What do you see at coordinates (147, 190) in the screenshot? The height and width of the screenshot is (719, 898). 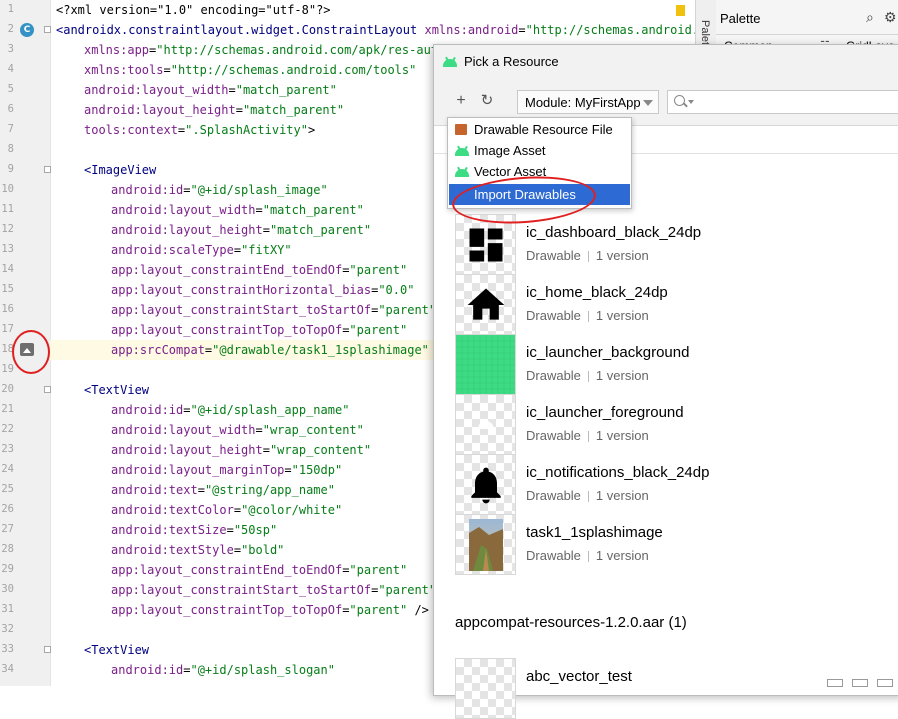 I see `code-token: android:id` at bounding box center [147, 190].